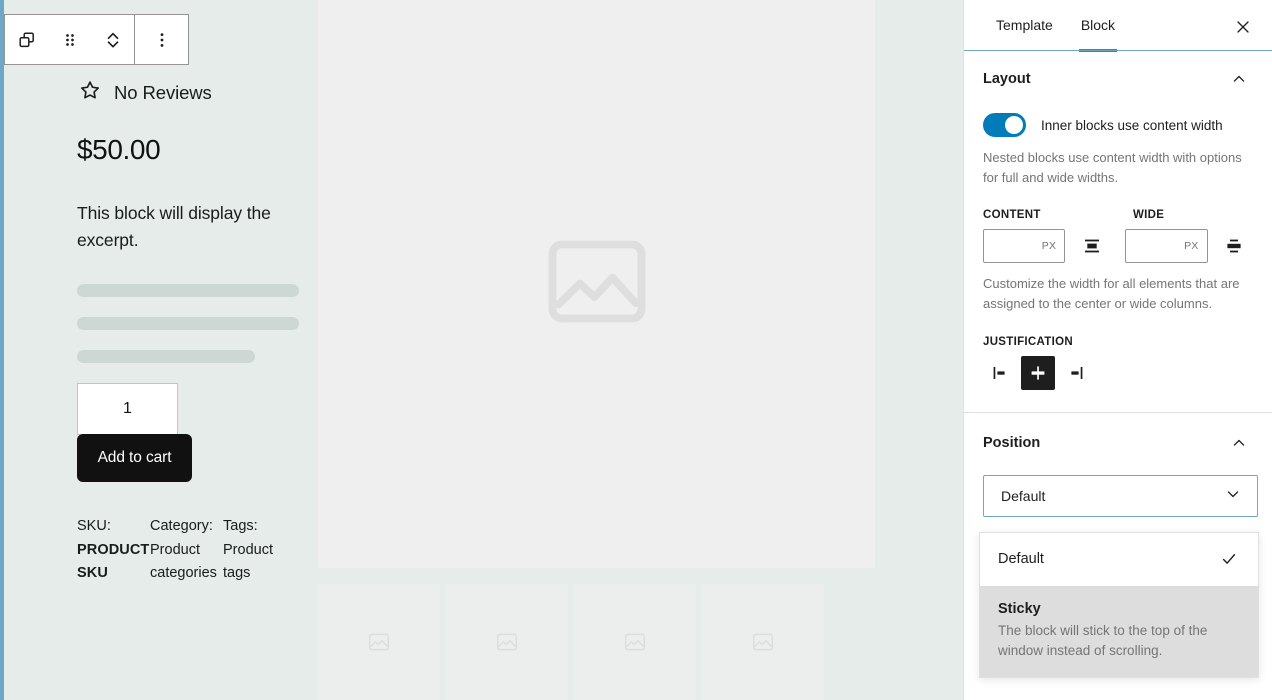 This screenshot has width=1272, height=700. I want to click on group-blocks-icon, so click(26, 39).